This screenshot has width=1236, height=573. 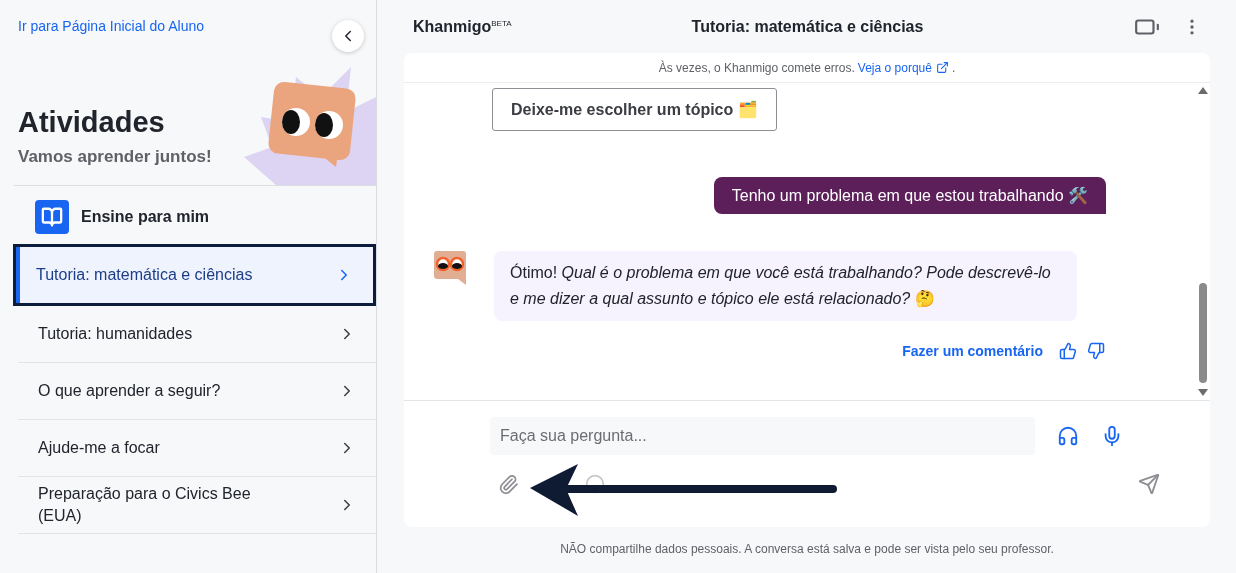 I want to click on topic-option-button: Deixe-me escolher um tópico 🗂, so click(x=634, y=109).